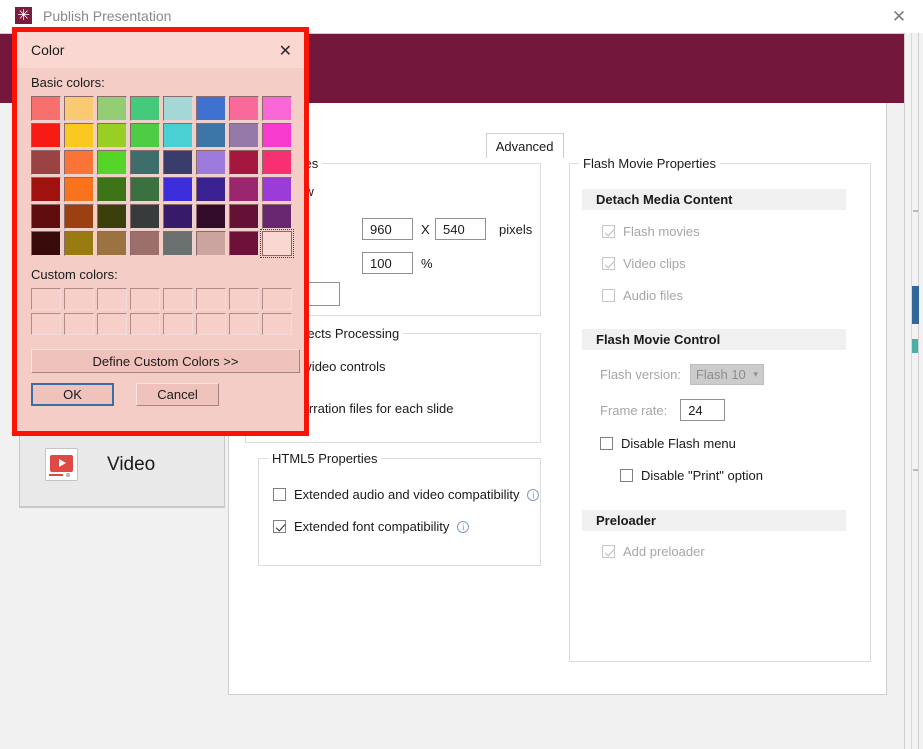 The image size is (923, 749). Describe the element at coordinates (899, 17) in the screenshot. I see `window-close-icon: ✕` at that location.